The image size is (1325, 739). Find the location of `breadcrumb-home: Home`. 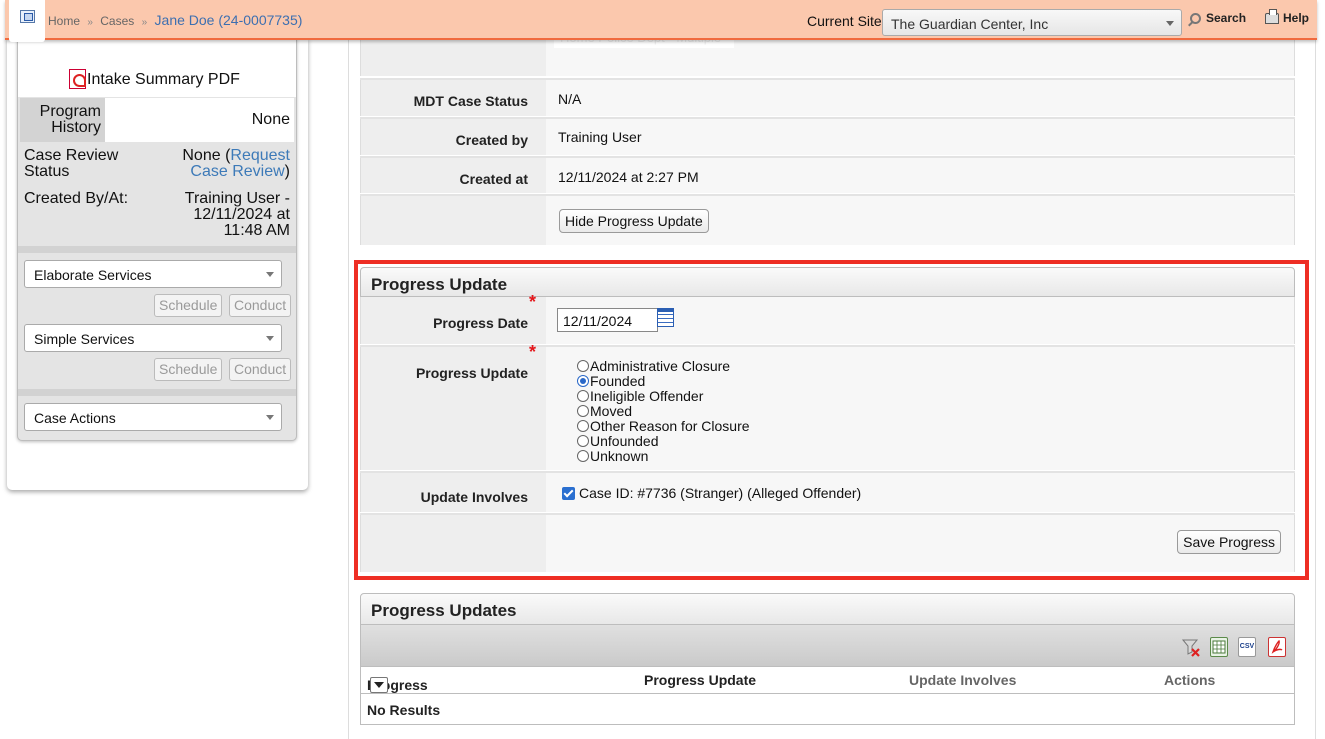

breadcrumb-home: Home is located at coordinates (64, 21).